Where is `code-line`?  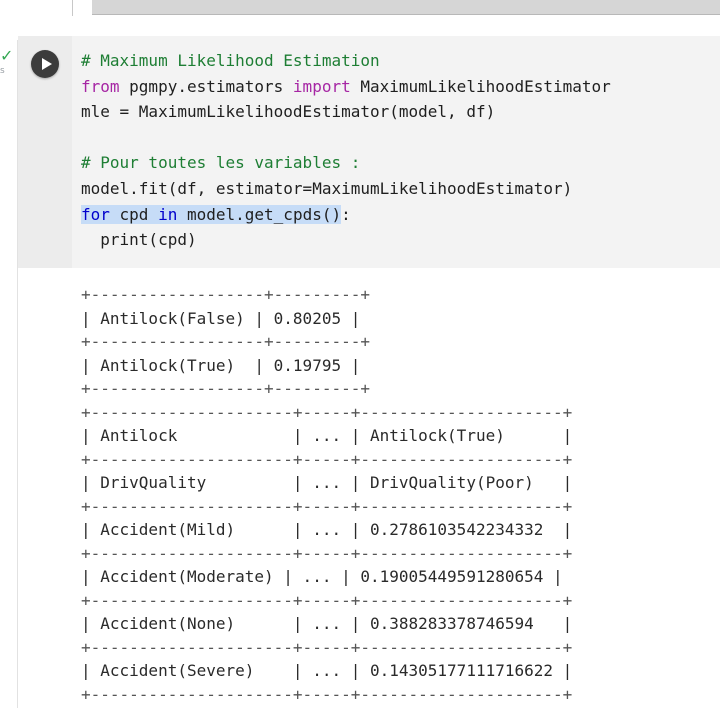
code-line is located at coordinates (346, 138).